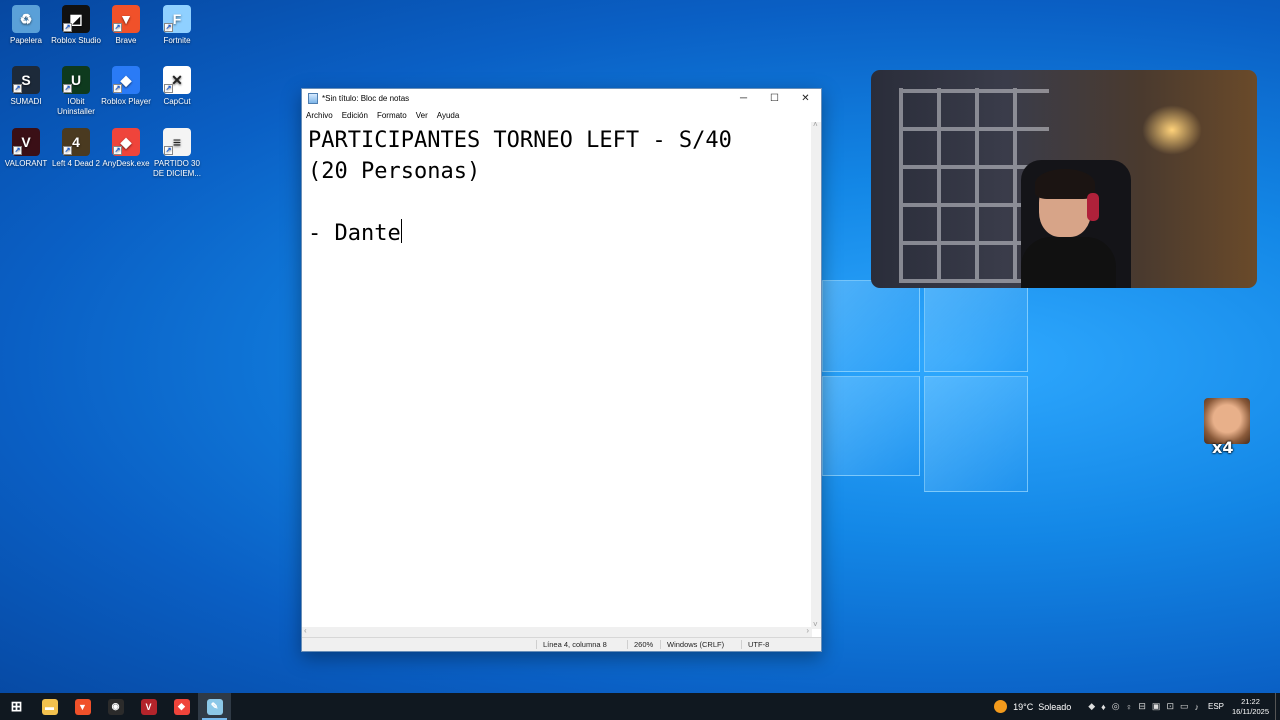 This screenshot has width=1280, height=720. What do you see at coordinates (1103, 707) in the screenshot?
I see `microphone-icon: ♦` at bounding box center [1103, 707].